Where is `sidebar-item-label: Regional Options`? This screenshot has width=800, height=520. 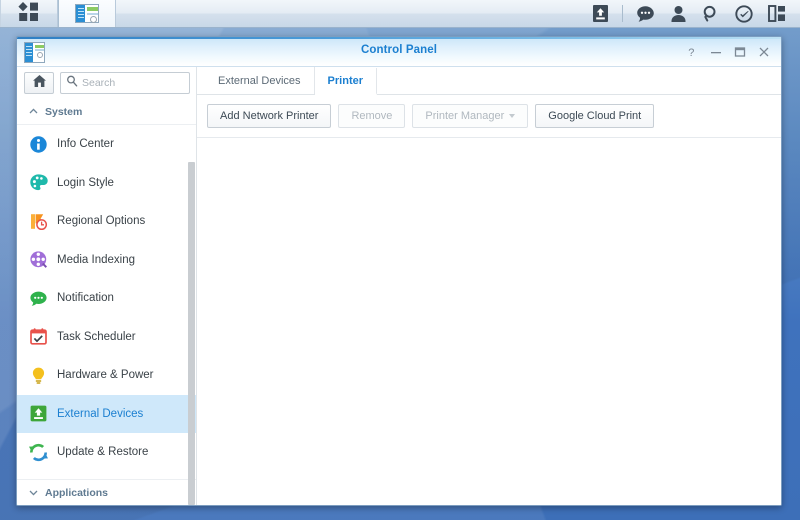
sidebar-item-label: Regional Options is located at coordinates (101, 221).